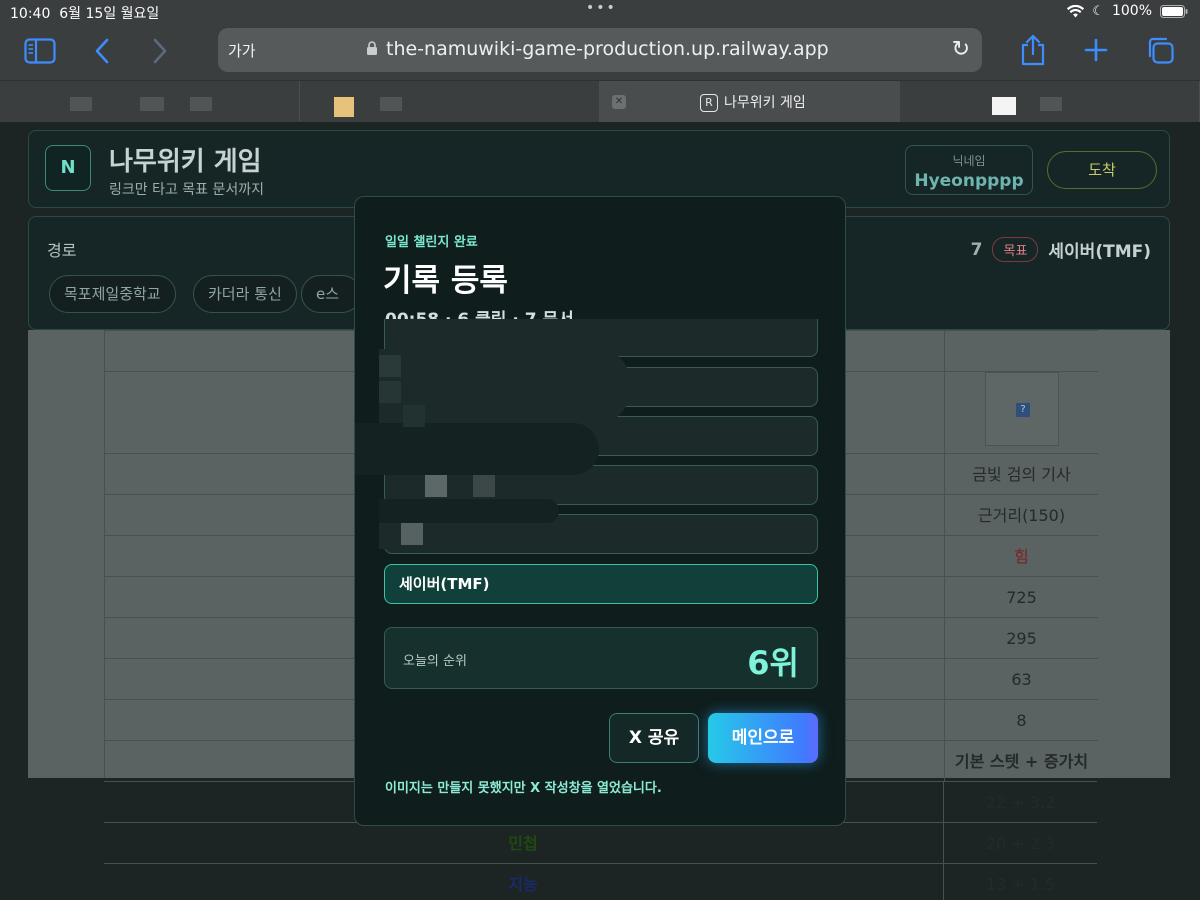  Describe the element at coordinates (1174, 11) in the screenshot. I see `battery-icon` at that location.